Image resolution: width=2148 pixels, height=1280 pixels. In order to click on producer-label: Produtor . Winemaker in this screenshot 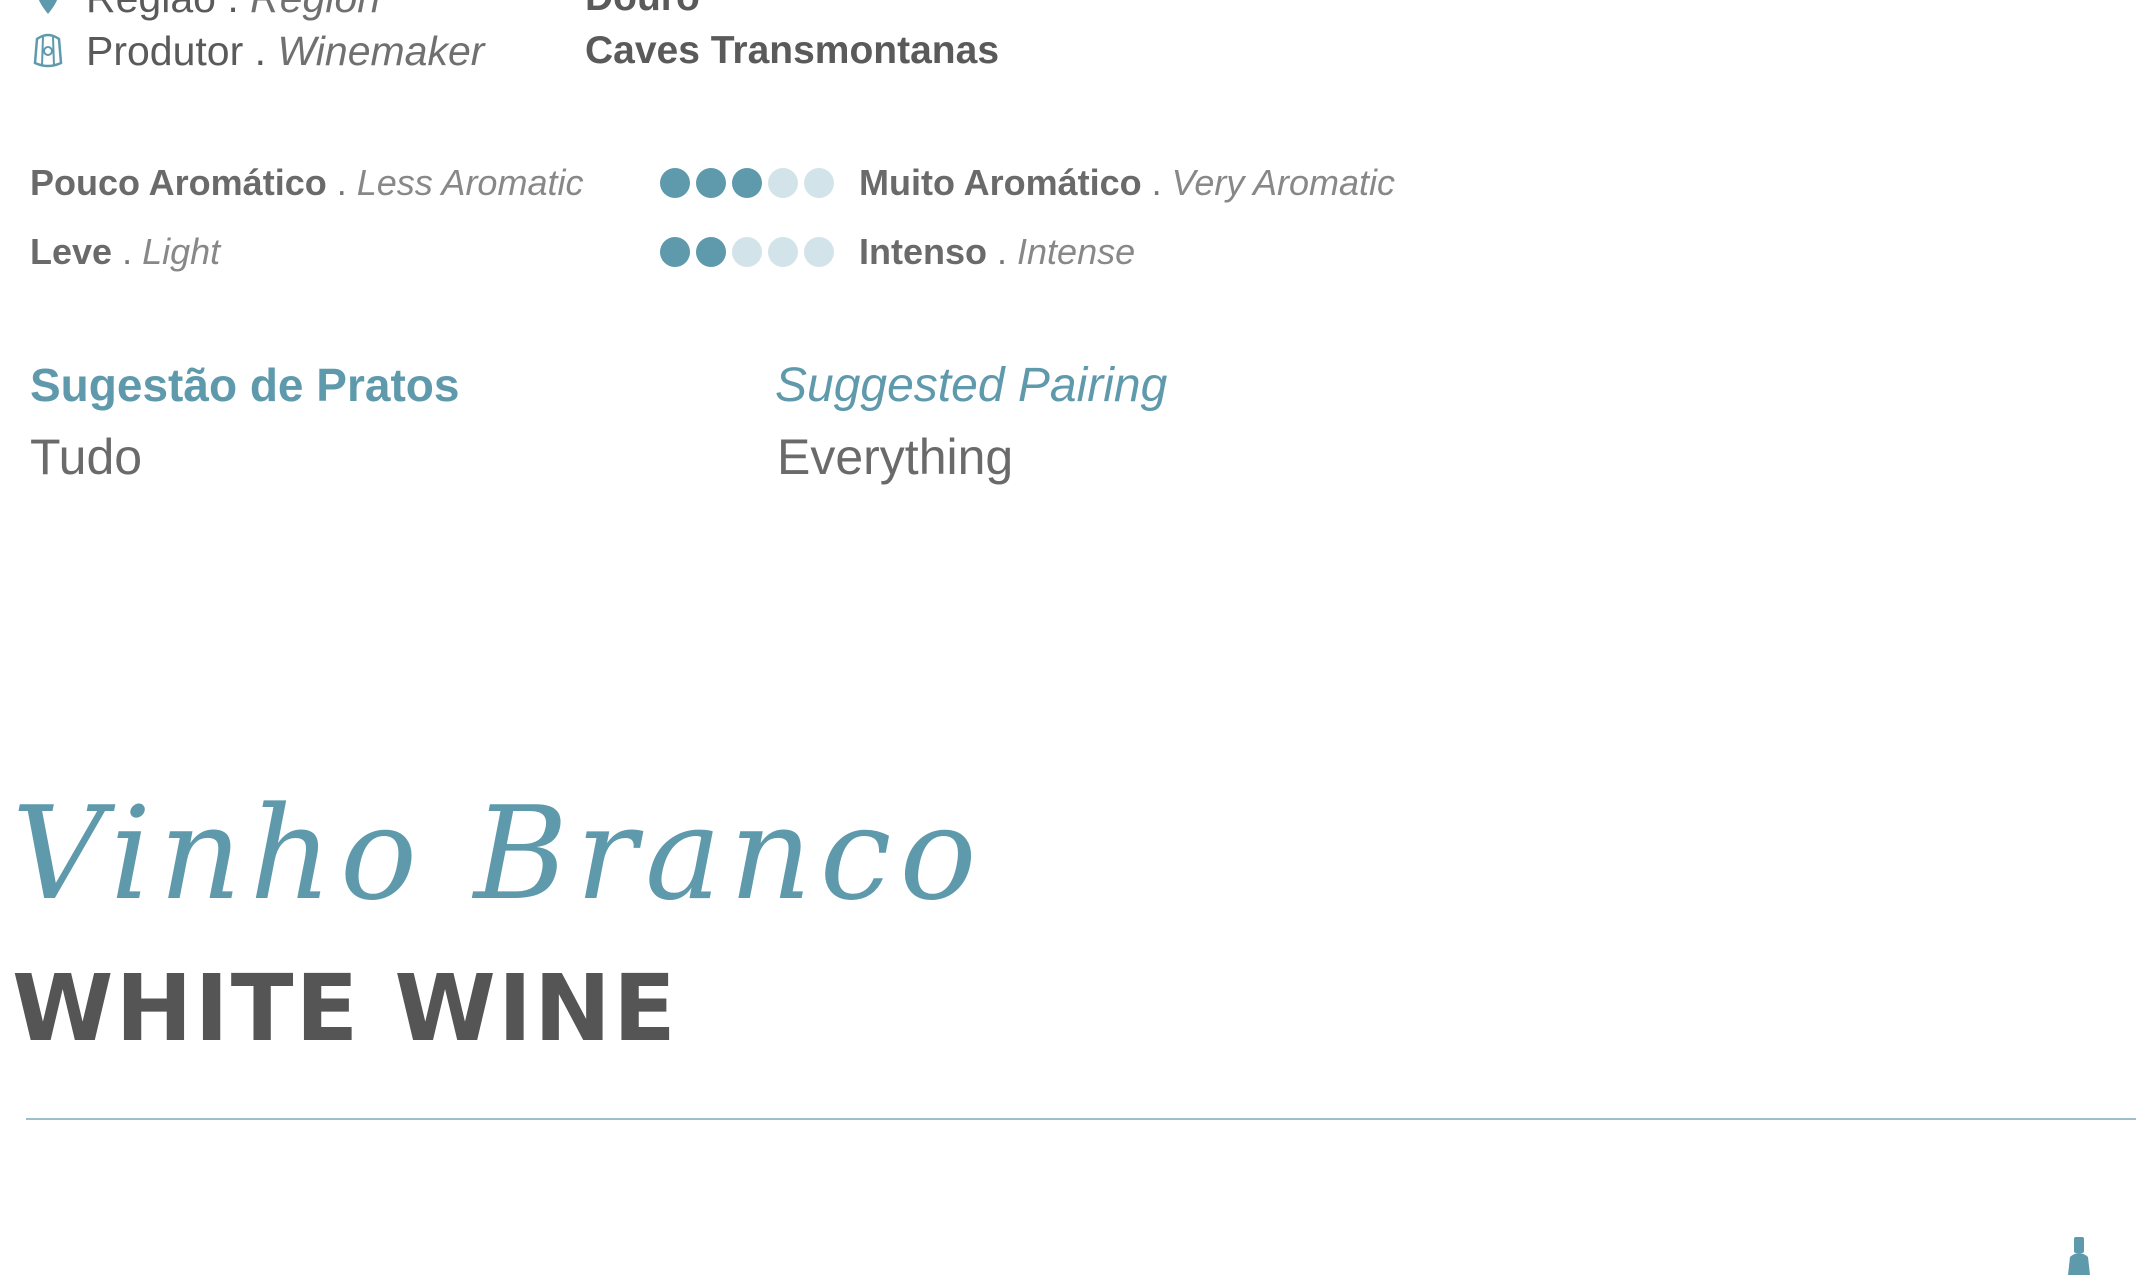, I will do `click(285, 50)`.